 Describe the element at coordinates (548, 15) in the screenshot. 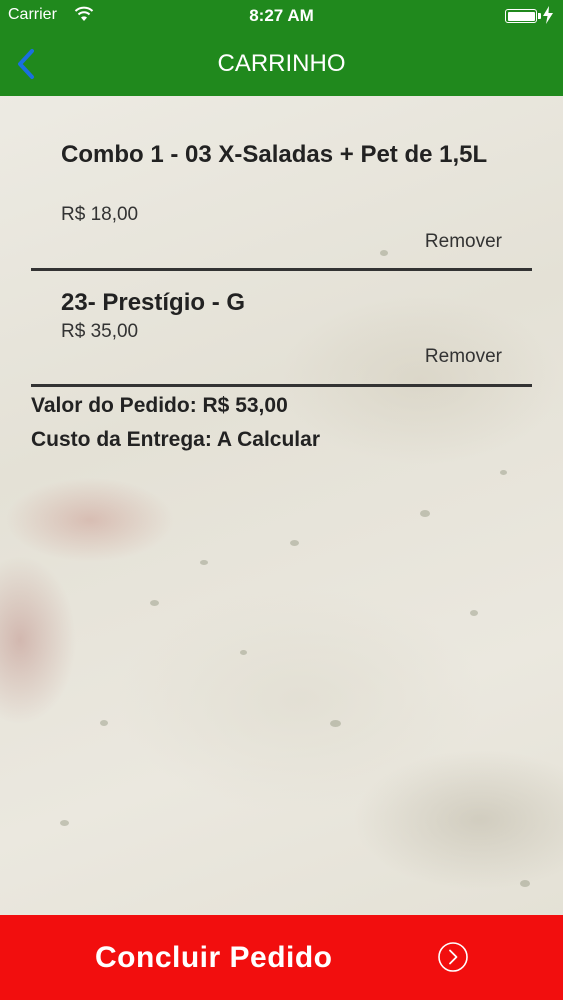

I see `charge-icon` at that location.